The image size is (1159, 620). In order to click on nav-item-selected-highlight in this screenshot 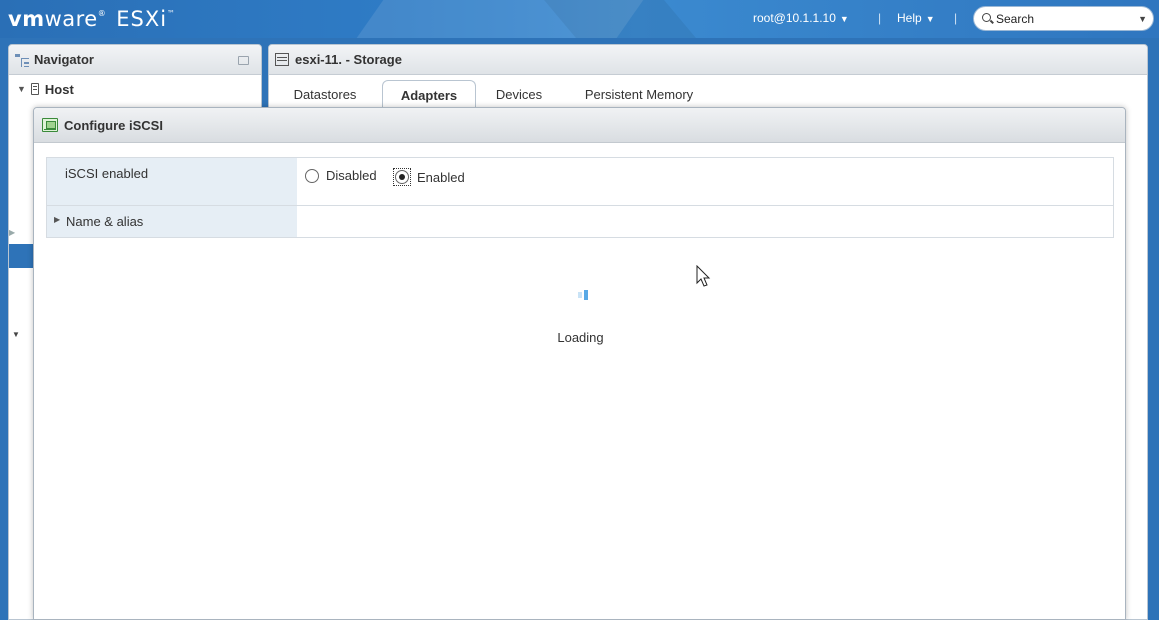, I will do `click(22, 256)`.